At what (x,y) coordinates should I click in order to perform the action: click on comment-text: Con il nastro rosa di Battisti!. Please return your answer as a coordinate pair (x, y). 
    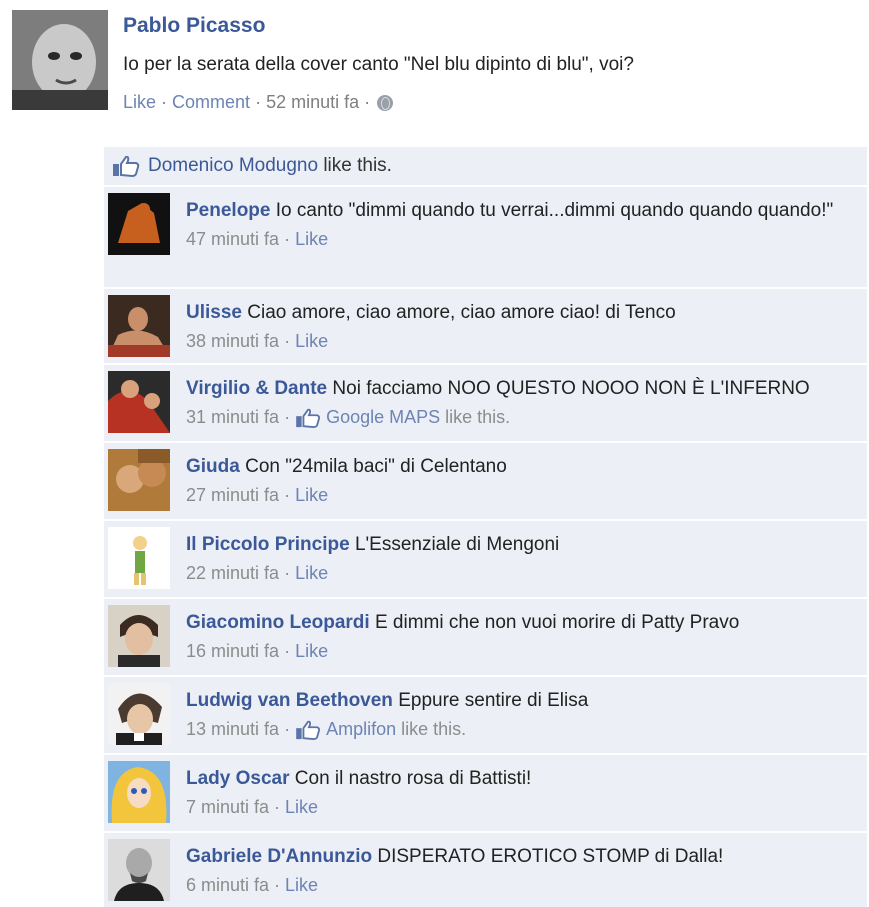
    Looking at the image, I should click on (413, 778).